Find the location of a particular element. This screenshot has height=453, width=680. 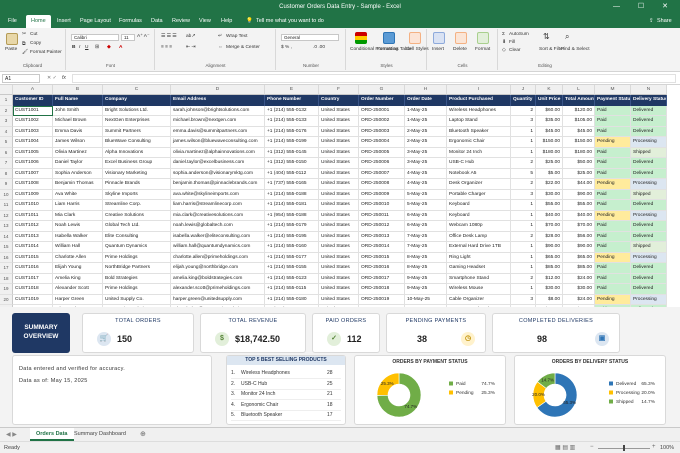

row-header: 3 is located at coordinates (6, 121).